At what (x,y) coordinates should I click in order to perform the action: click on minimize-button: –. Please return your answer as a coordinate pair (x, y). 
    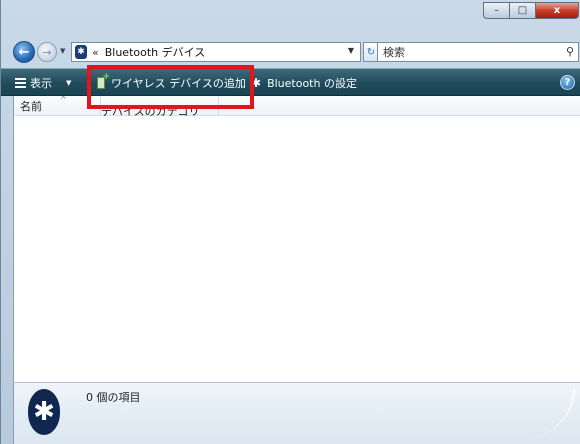
    Looking at the image, I should click on (496, 10).